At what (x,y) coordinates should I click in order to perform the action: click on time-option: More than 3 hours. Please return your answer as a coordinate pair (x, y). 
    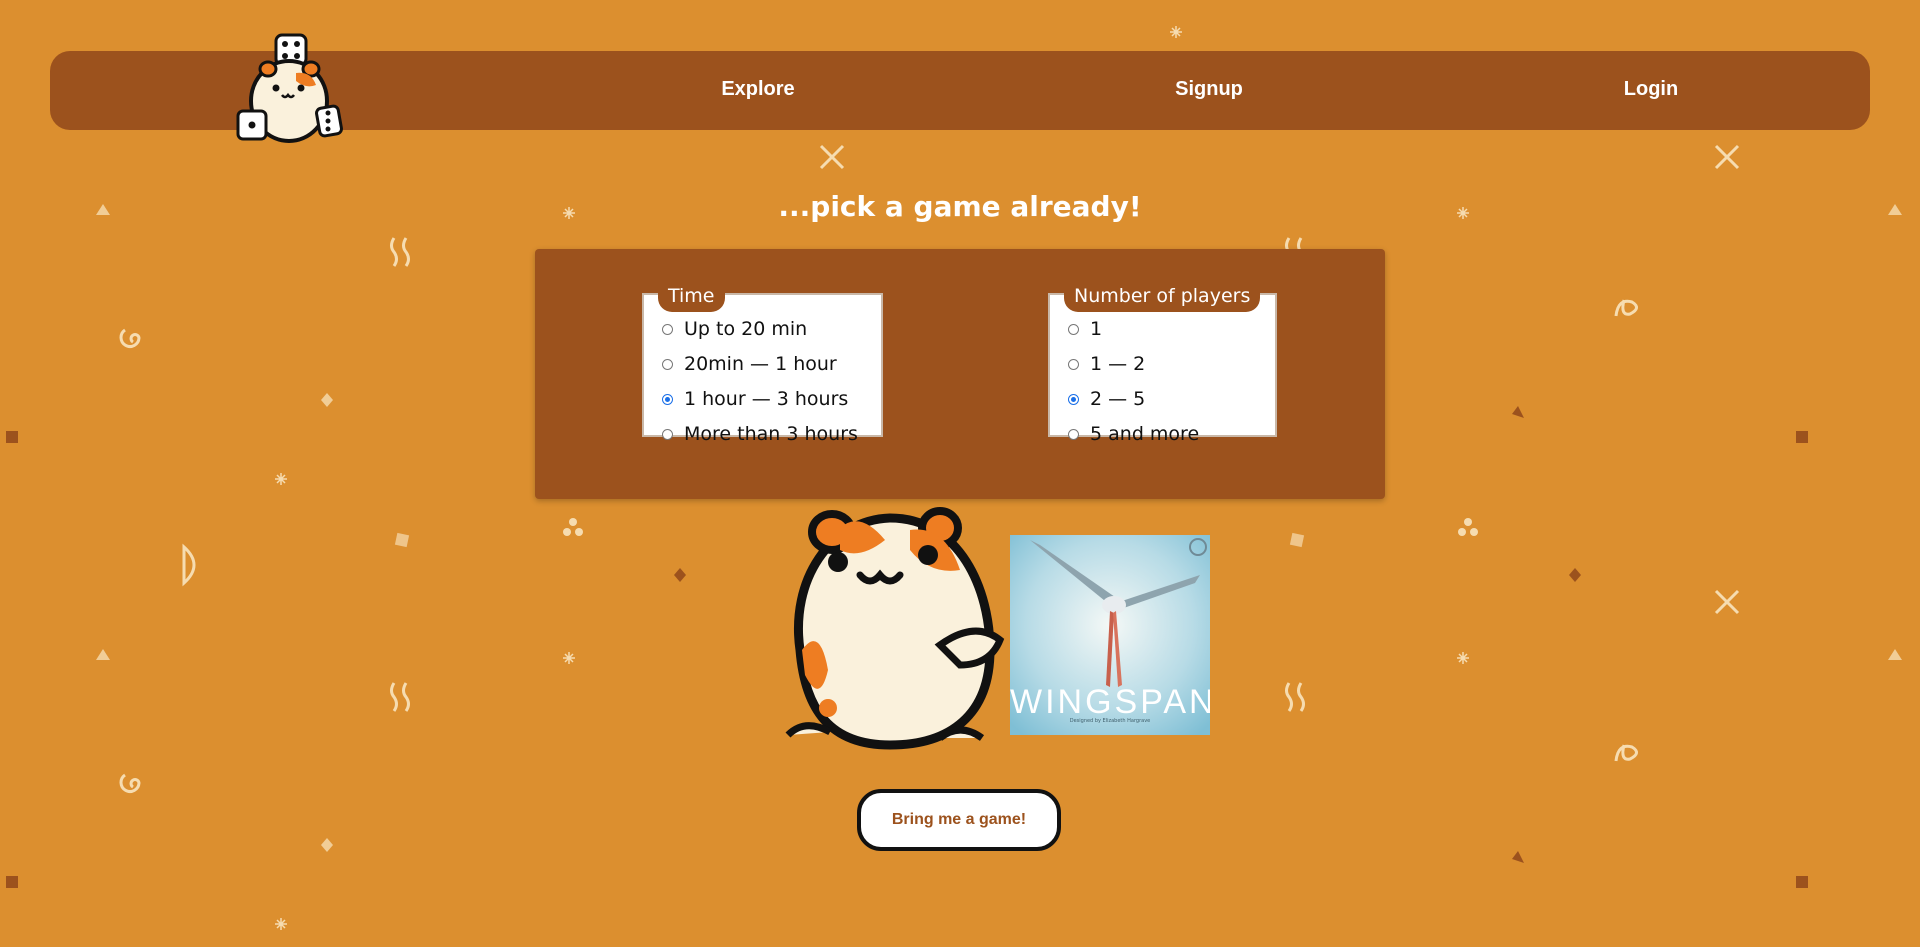
    Looking at the image, I should click on (760, 434).